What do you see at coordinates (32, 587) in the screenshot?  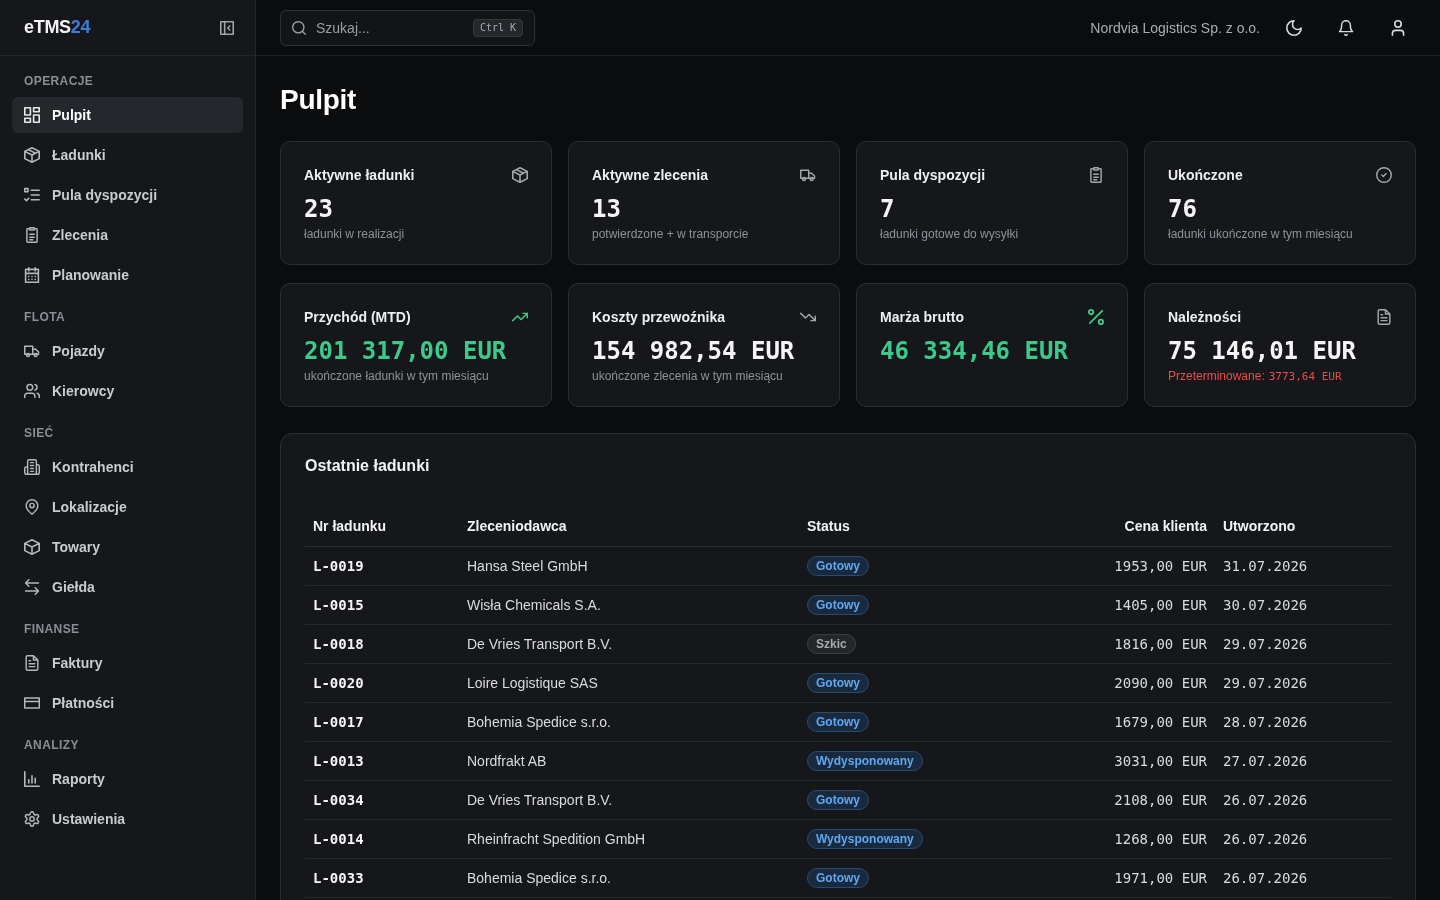 I see `swap-arrows-icon` at bounding box center [32, 587].